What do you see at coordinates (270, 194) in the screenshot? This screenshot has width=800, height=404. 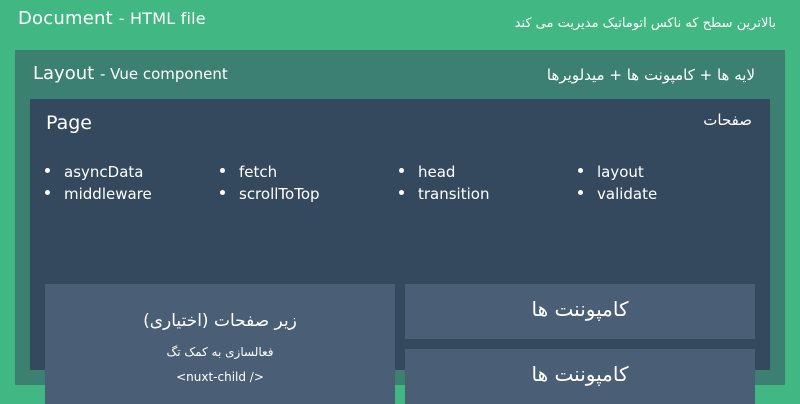 I see `method-item: scrollToTop` at bounding box center [270, 194].